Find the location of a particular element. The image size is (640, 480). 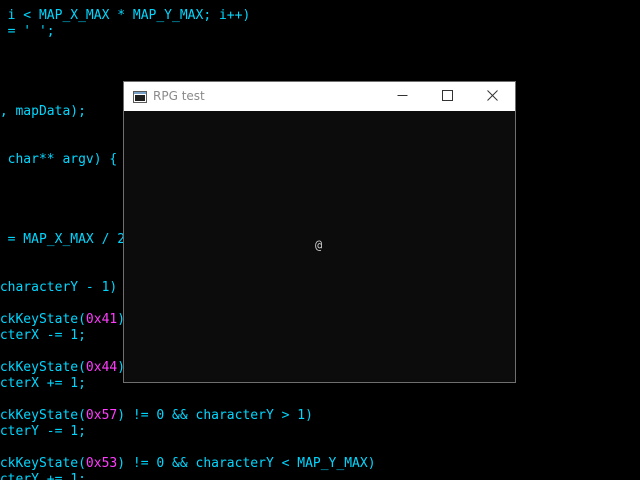

code-number-literal: 0x41 is located at coordinates (101, 319).